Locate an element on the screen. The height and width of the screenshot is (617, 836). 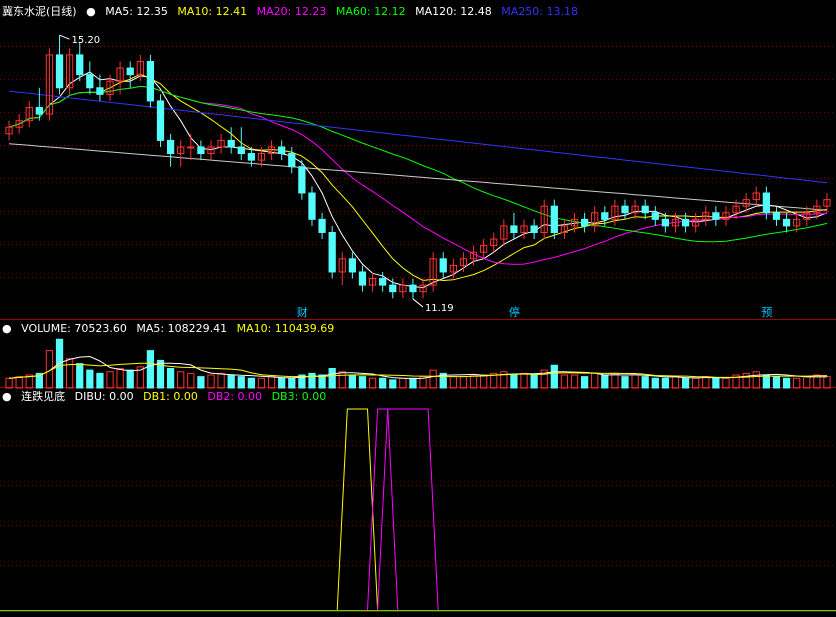
db3-value: DB3: 0.00 is located at coordinates (299, 396).